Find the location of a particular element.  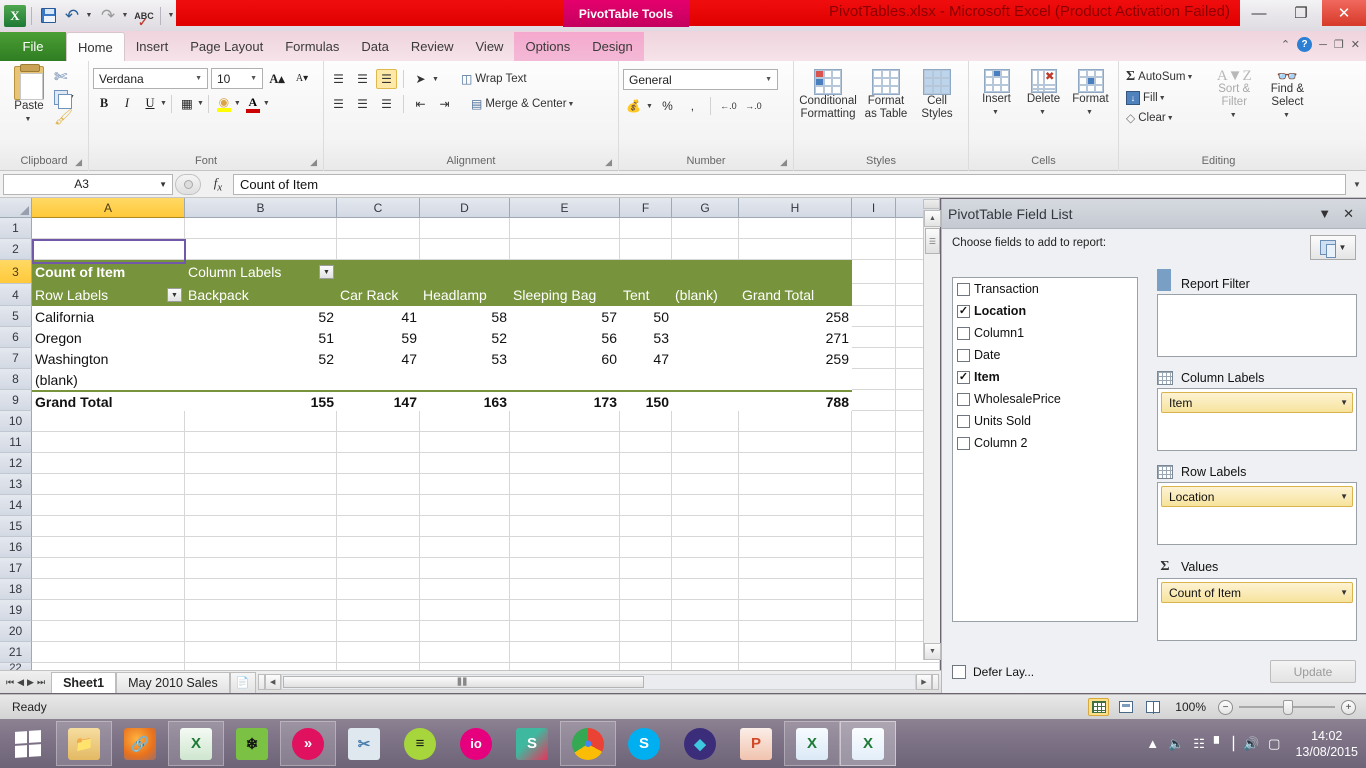

next-sheet-icon: ▶ is located at coordinates (30, 682).